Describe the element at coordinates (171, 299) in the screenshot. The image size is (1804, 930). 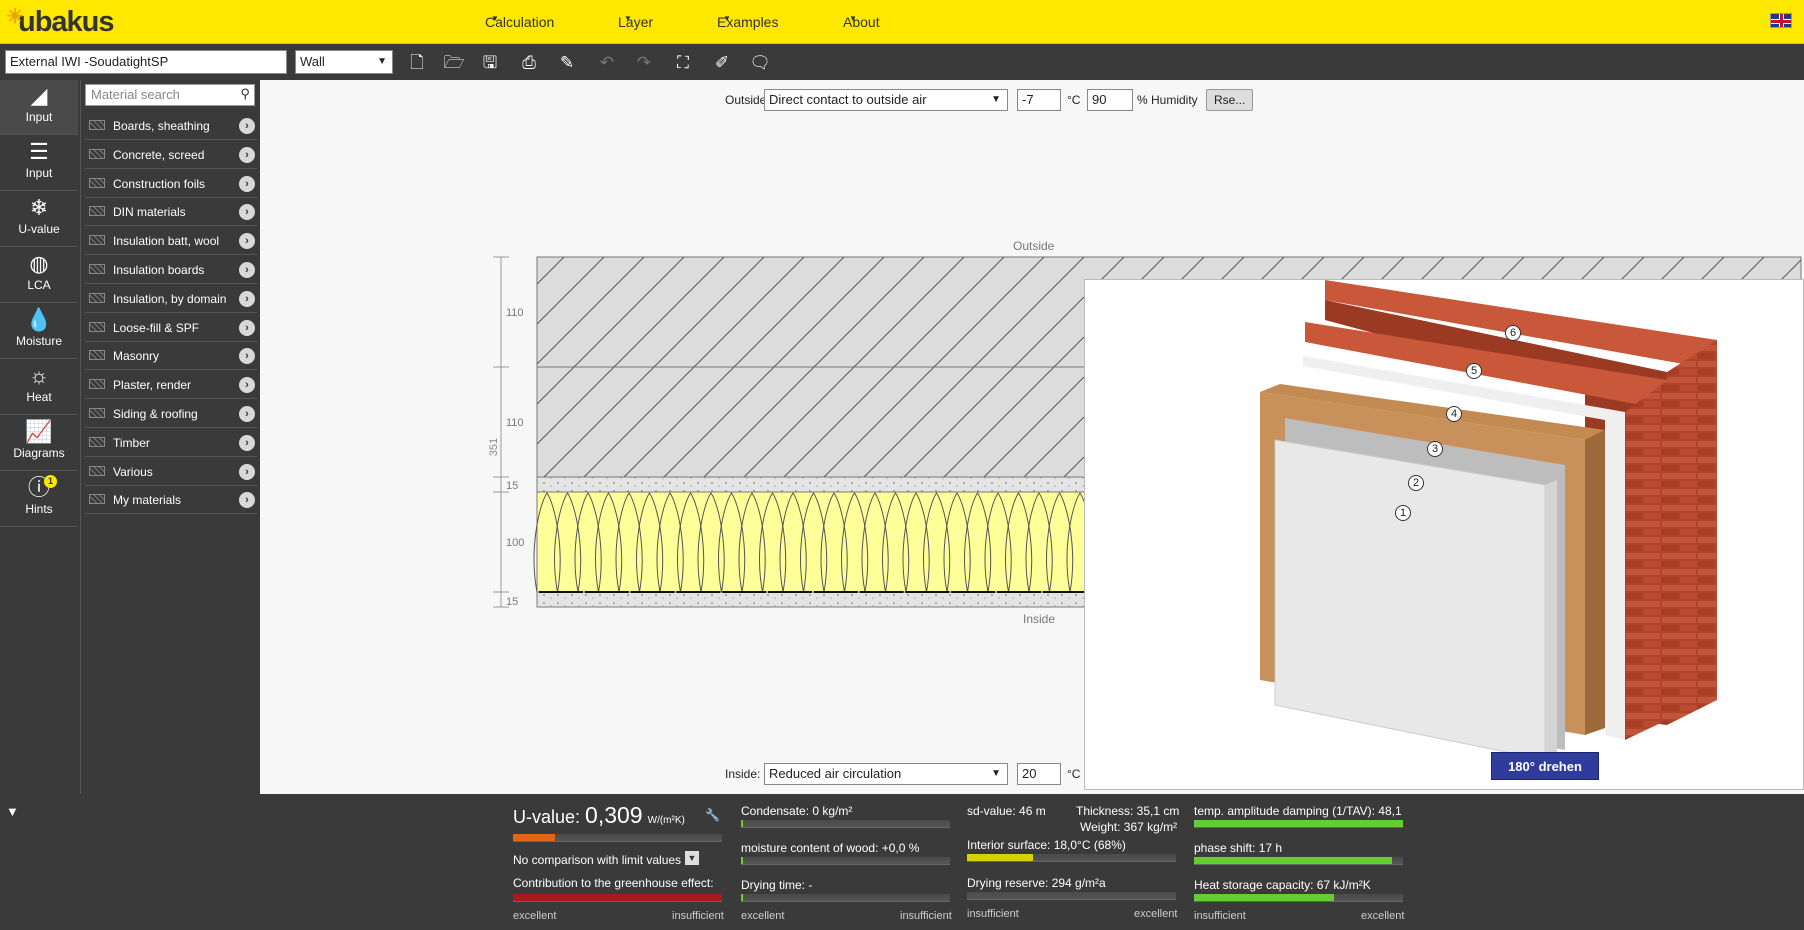
I see `material-category-item: Insulation, by domain ›` at that location.